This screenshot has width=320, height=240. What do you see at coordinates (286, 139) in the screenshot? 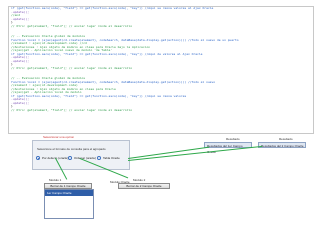
I see `result2-title: Resultado` at bounding box center [286, 139].